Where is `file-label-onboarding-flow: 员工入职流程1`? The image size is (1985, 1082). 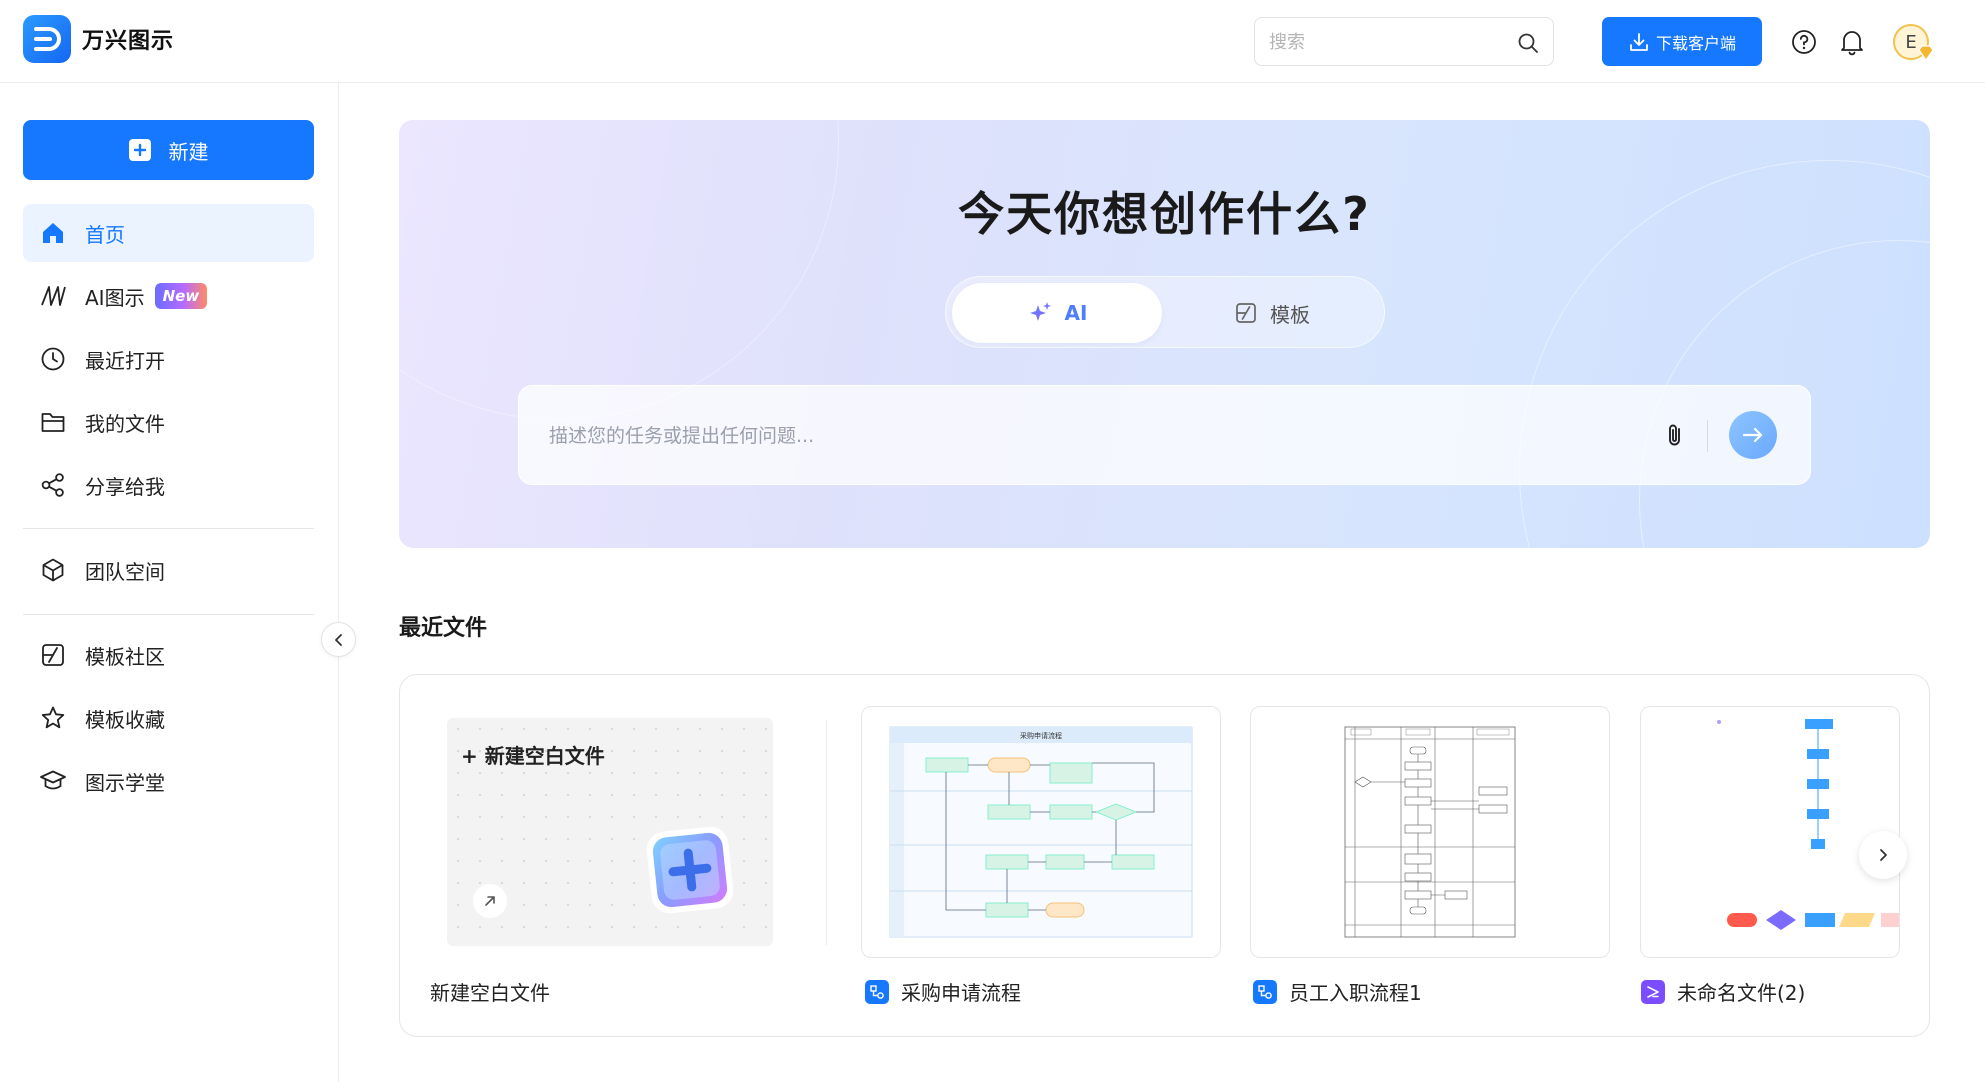
file-label-onboarding-flow: 员工入职流程1 is located at coordinates (1337, 991).